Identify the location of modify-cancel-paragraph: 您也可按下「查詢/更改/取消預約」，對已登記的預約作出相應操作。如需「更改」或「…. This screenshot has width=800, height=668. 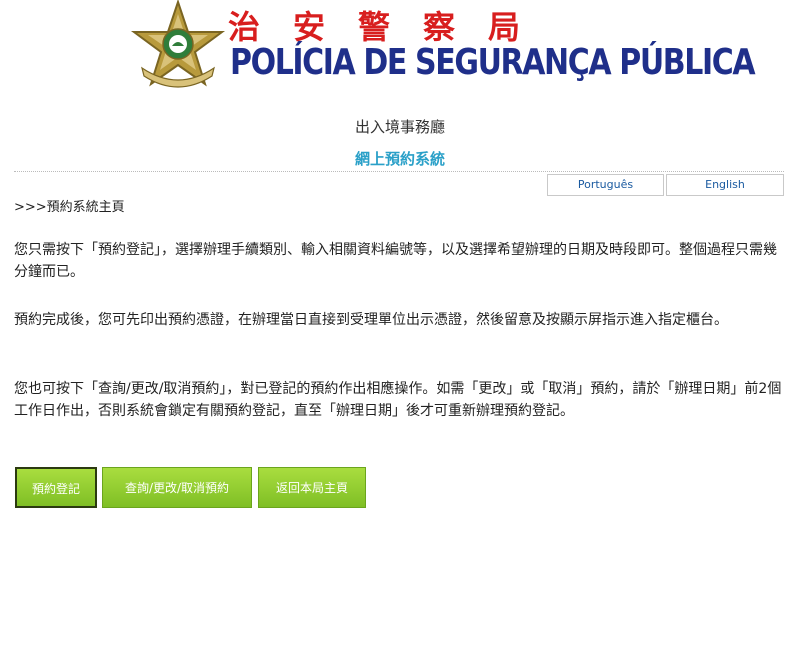
(398, 400).